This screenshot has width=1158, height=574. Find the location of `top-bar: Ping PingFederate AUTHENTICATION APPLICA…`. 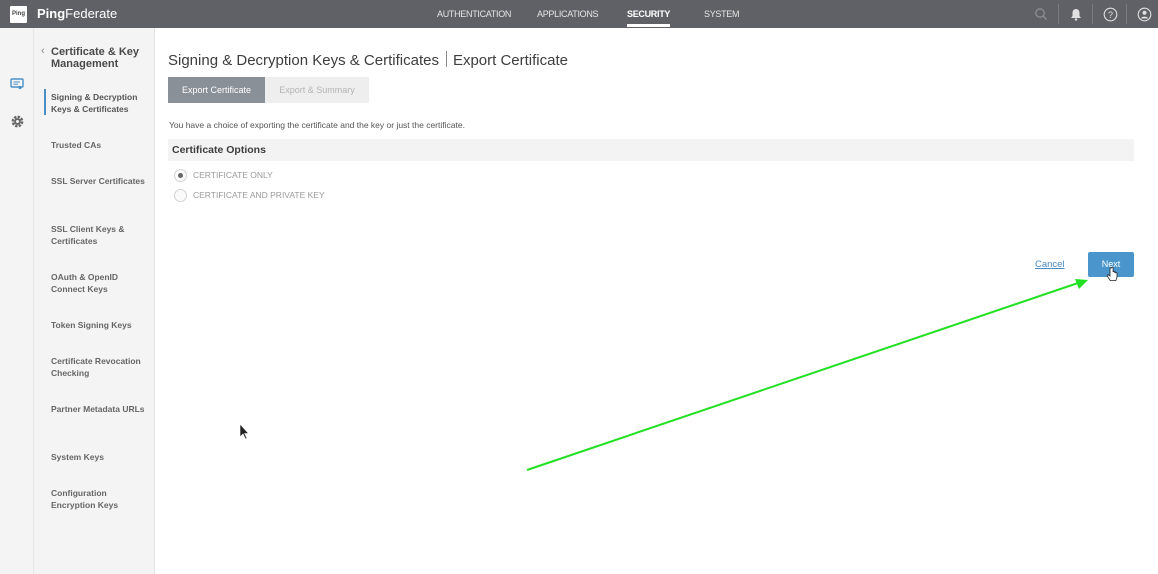

top-bar: Ping PingFederate AUTHENTICATION APPLICA… is located at coordinates (579, 14).